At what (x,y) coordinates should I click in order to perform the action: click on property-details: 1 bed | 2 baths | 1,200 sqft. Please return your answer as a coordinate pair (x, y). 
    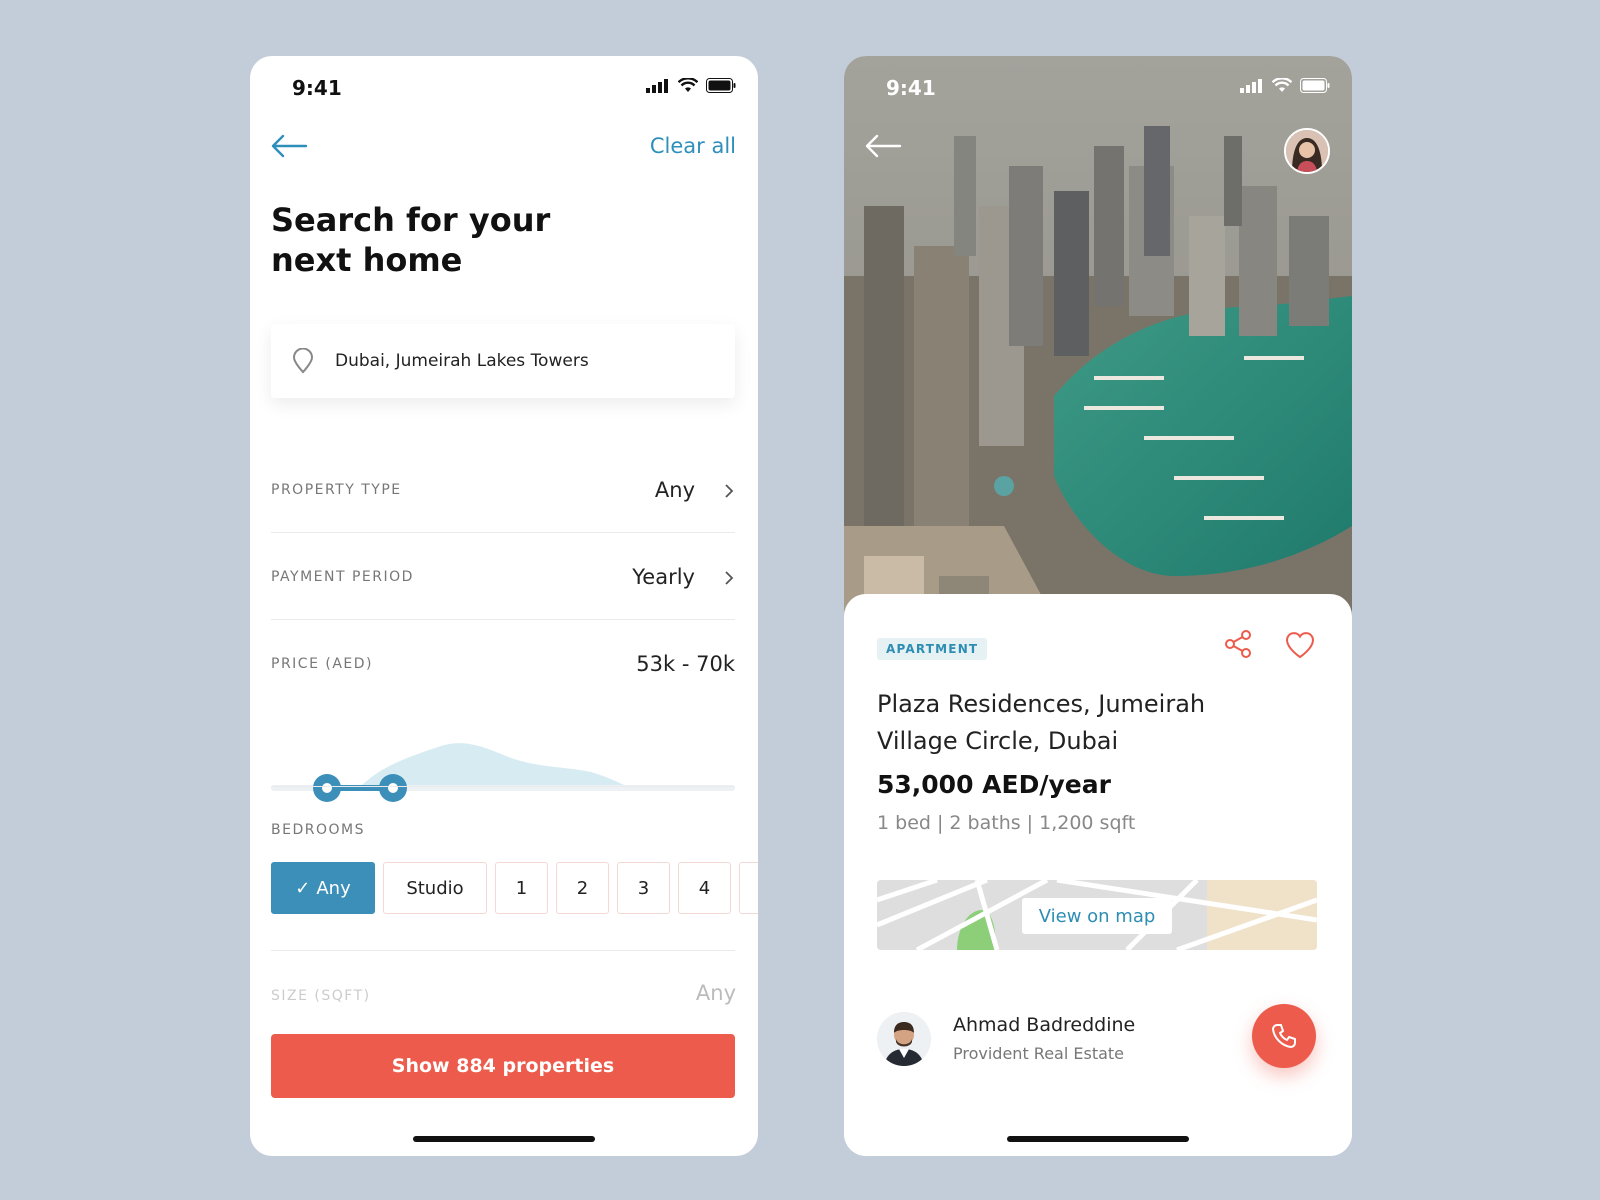
    Looking at the image, I should click on (1006, 823).